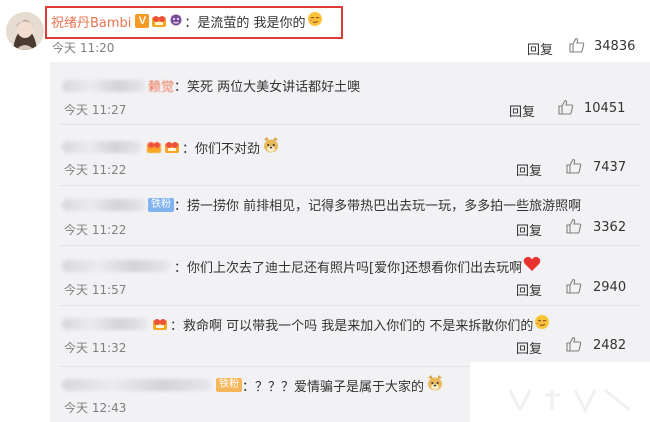 The height and width of the screenshot is (422, 650). Describe the element at coordinates (605, 108) in the screenshot. I see `like-count: 10451` at that location.